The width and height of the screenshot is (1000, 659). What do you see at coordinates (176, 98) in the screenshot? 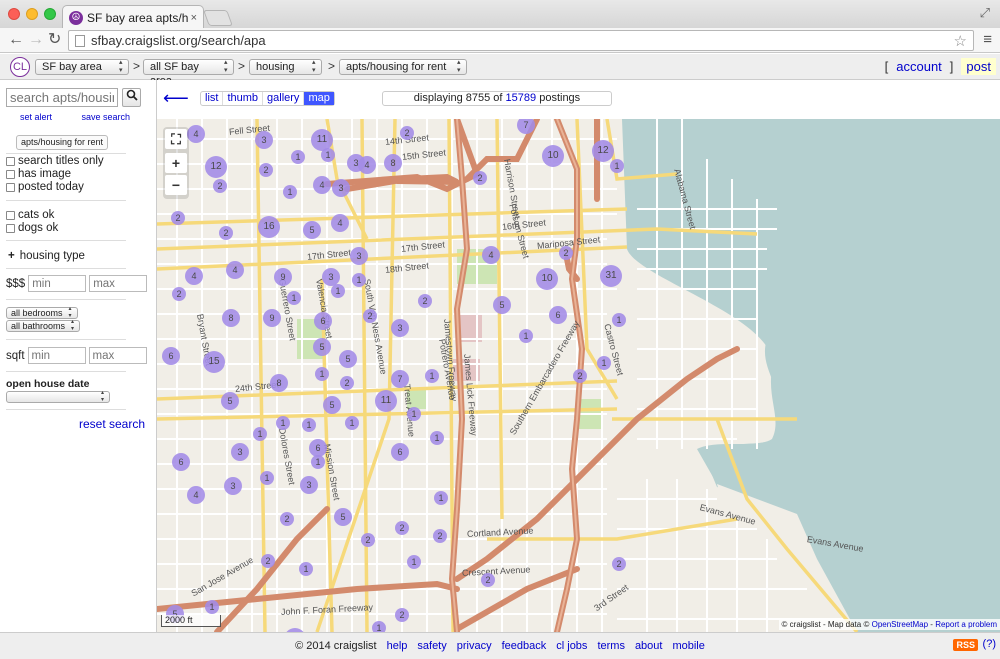
I see `back-arrow-icon: ⟵` at bounding box center [176, 98].